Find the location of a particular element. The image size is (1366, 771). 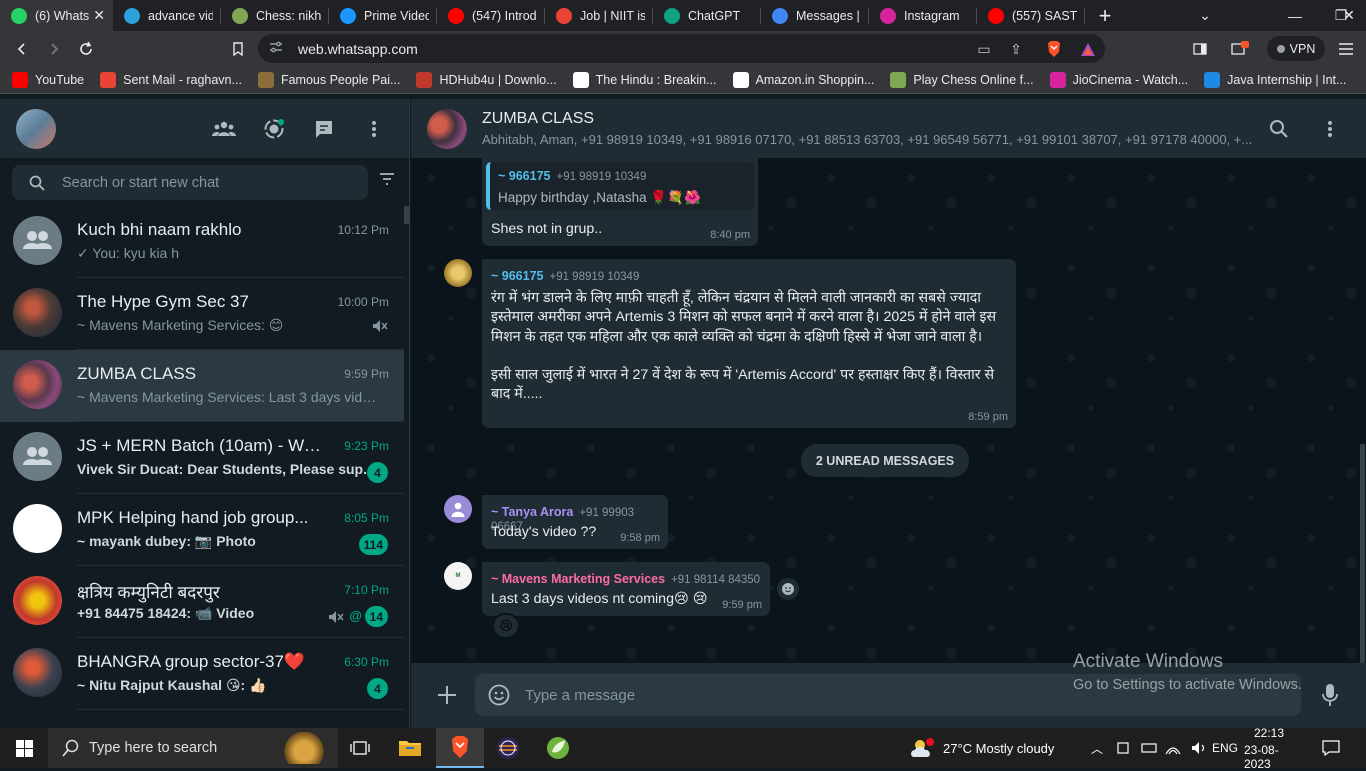

minimize-button: — is located at coordinates (1295, 15).